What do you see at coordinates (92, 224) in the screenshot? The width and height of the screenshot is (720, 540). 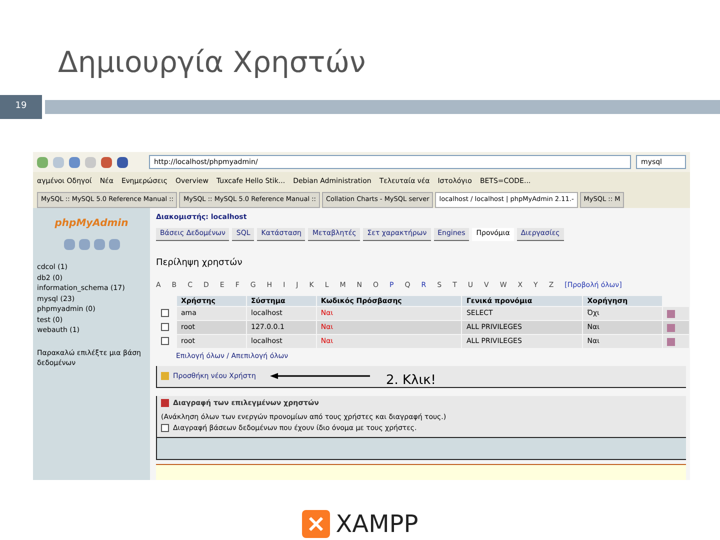 I see `phpmyadmin-logo: phpMyAdmin` at bounding box center [92, 224].